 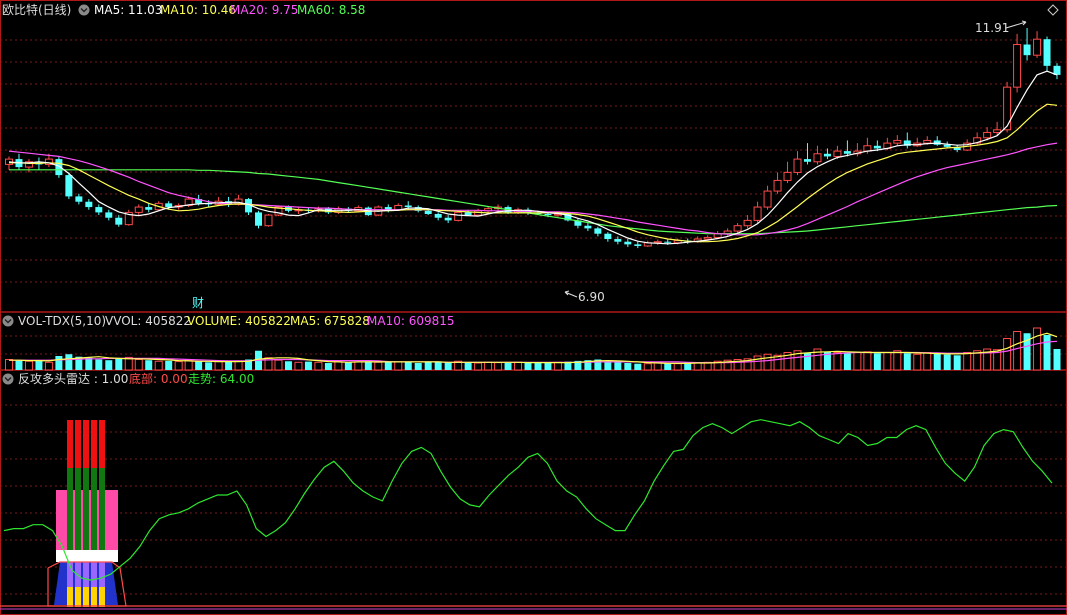 What do you see at coordinates (532, 349) in the screenshot?
I see `volume-chart` at bounding box center [532, 349].